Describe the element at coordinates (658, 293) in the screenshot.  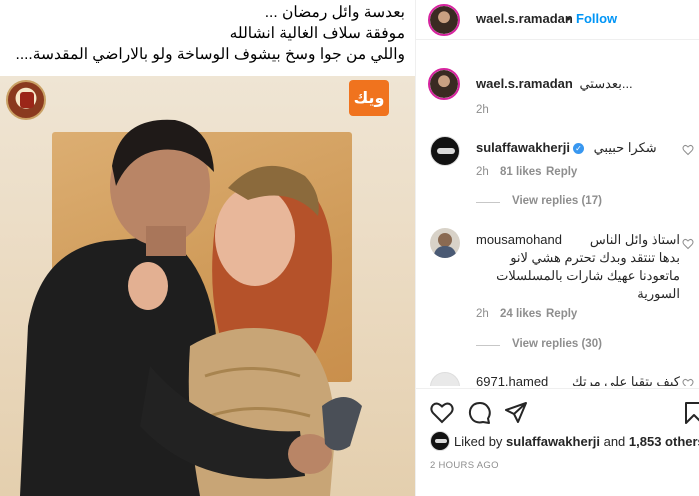
I see `comment-2-line-4: السورية` at that location.